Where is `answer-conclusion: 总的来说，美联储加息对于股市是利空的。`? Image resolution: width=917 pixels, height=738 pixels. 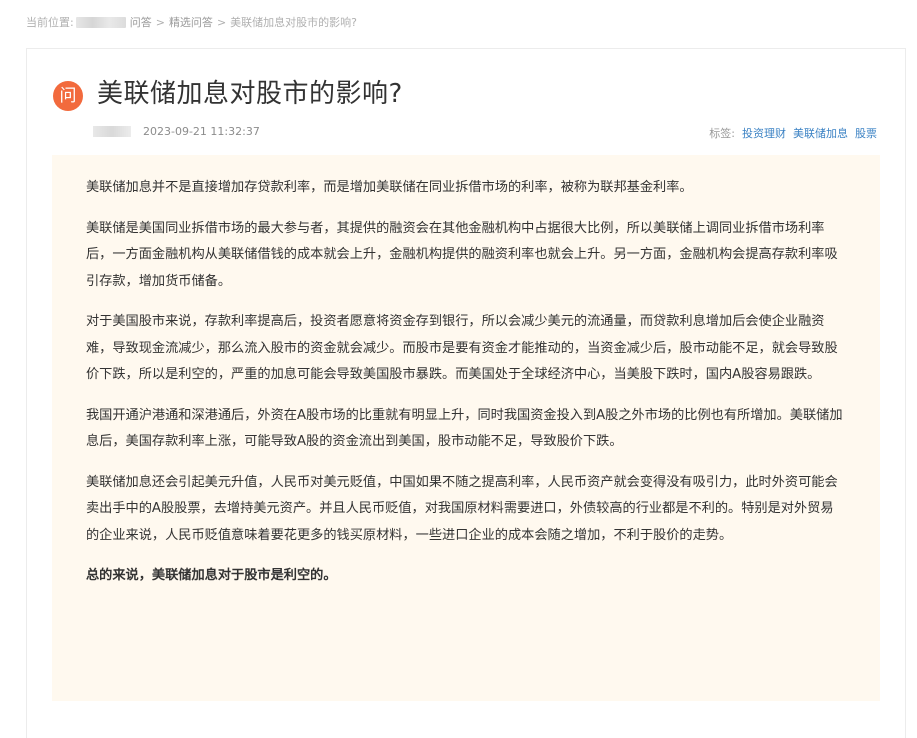 answer-conclusion: 总的来说，美联储加息对于股市是利空的。 is located at coordinates (211, 575).